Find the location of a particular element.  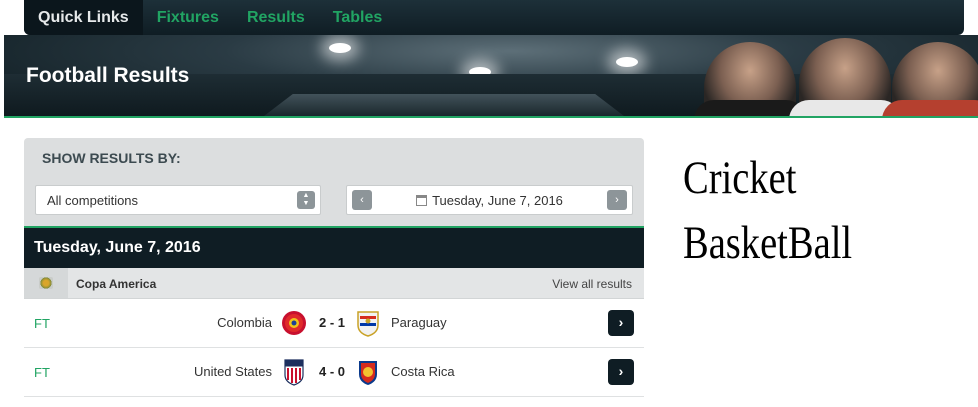

competition-name: Copa America is located at coordinates (116, 284).